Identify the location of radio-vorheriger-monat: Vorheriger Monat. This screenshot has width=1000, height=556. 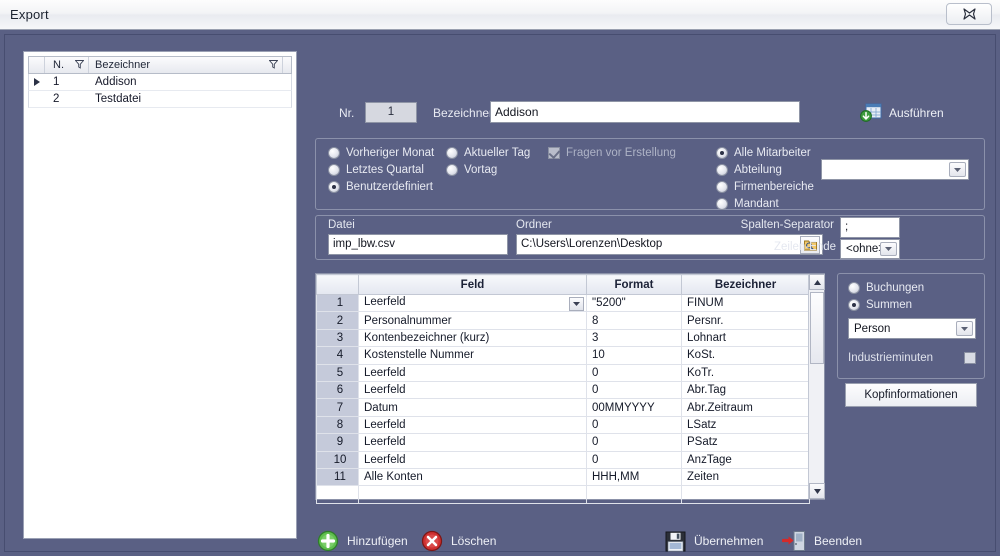
(381, 153).